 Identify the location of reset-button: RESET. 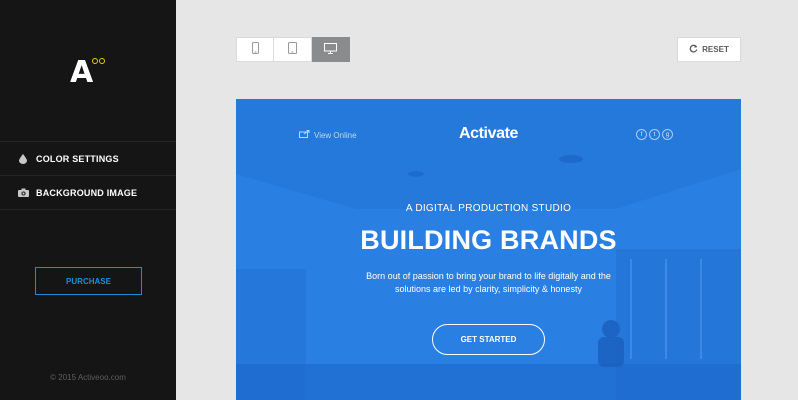
(709, 49).